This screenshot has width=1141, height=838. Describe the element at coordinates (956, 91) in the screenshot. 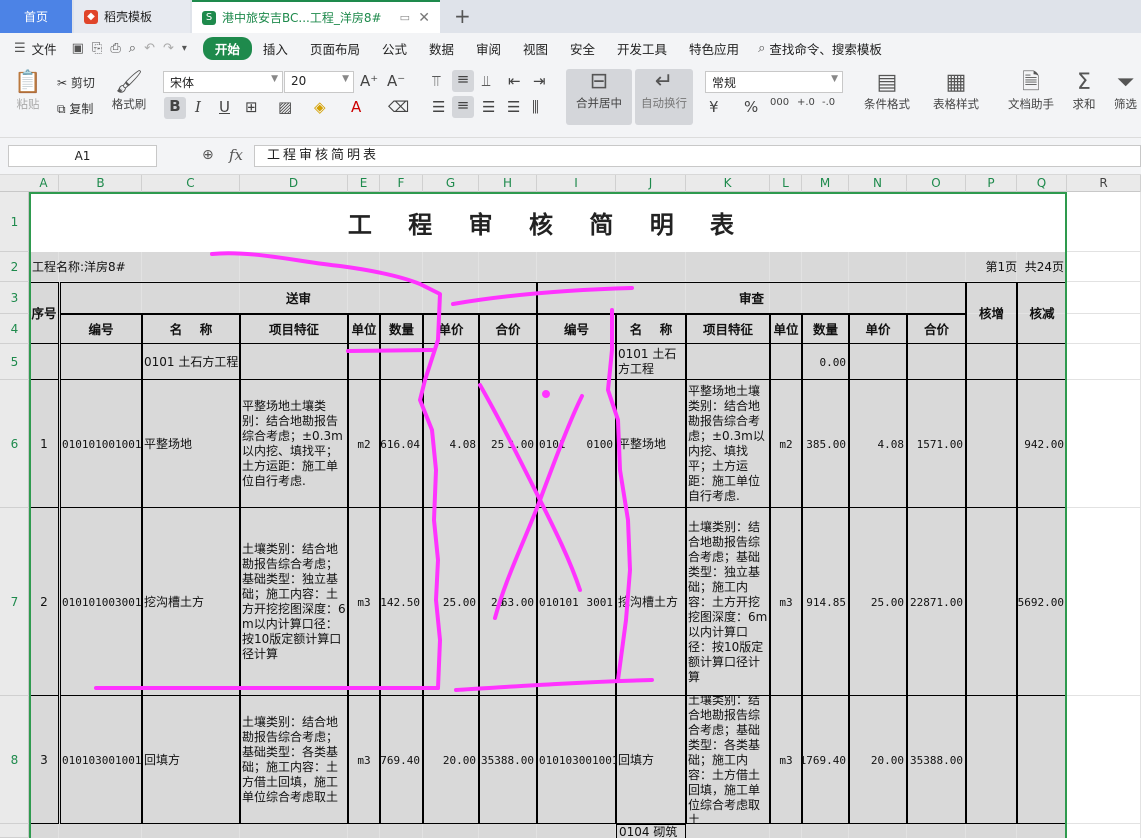

I see `table-style-button: ▦ 表格样式` at that location.